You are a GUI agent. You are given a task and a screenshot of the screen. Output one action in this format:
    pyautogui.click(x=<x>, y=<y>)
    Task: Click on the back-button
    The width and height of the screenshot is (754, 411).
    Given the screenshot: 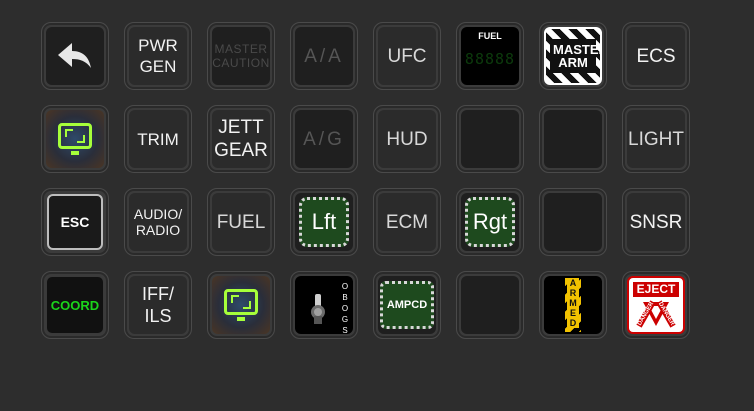 What is the action you would take?
    pyautogui.click(x=75, y=56)
    